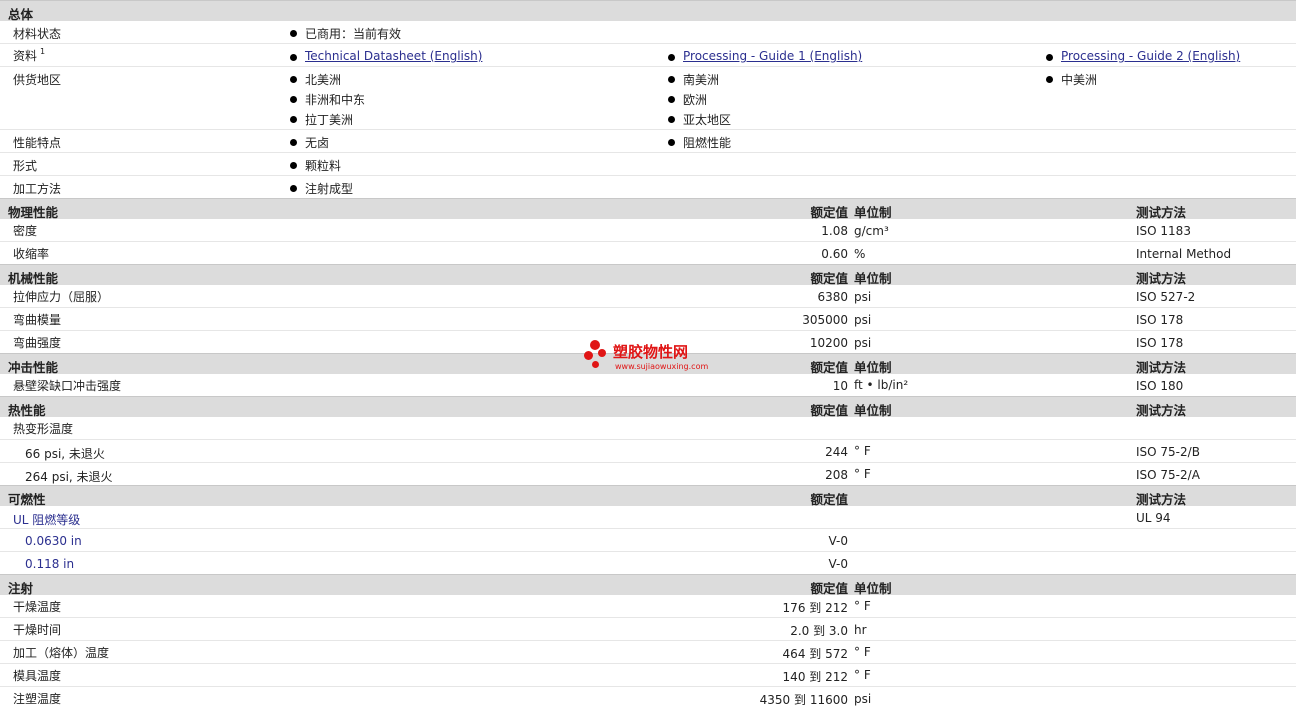  Describe the element at coordinates (345, 33) in the screenshot. I see `material-status-value: 已商用：当前有效` at that location.